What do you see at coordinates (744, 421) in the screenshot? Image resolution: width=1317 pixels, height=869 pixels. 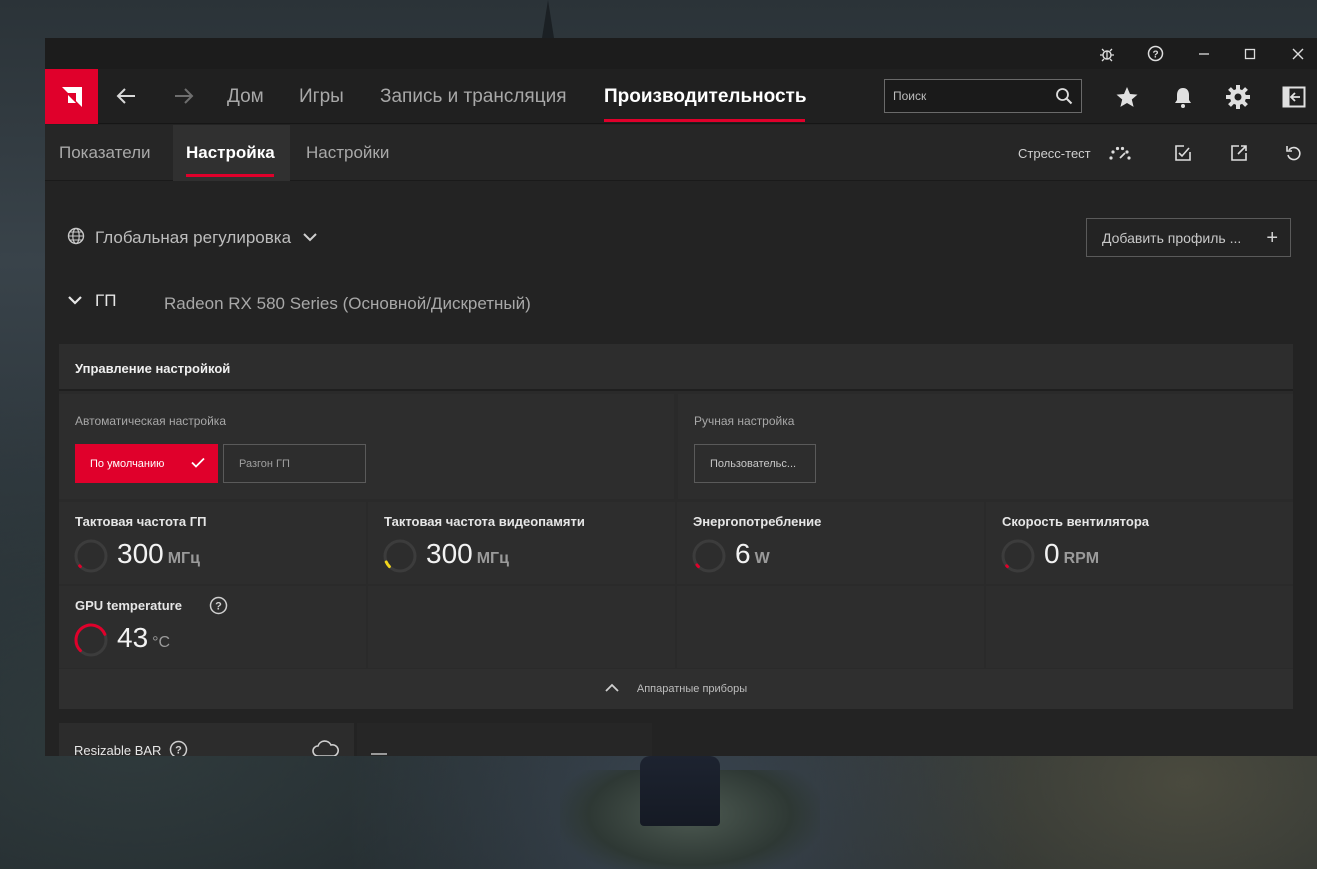 I see `manual-tuning-label: Ручная настройка` at bounding box center [744, 421].